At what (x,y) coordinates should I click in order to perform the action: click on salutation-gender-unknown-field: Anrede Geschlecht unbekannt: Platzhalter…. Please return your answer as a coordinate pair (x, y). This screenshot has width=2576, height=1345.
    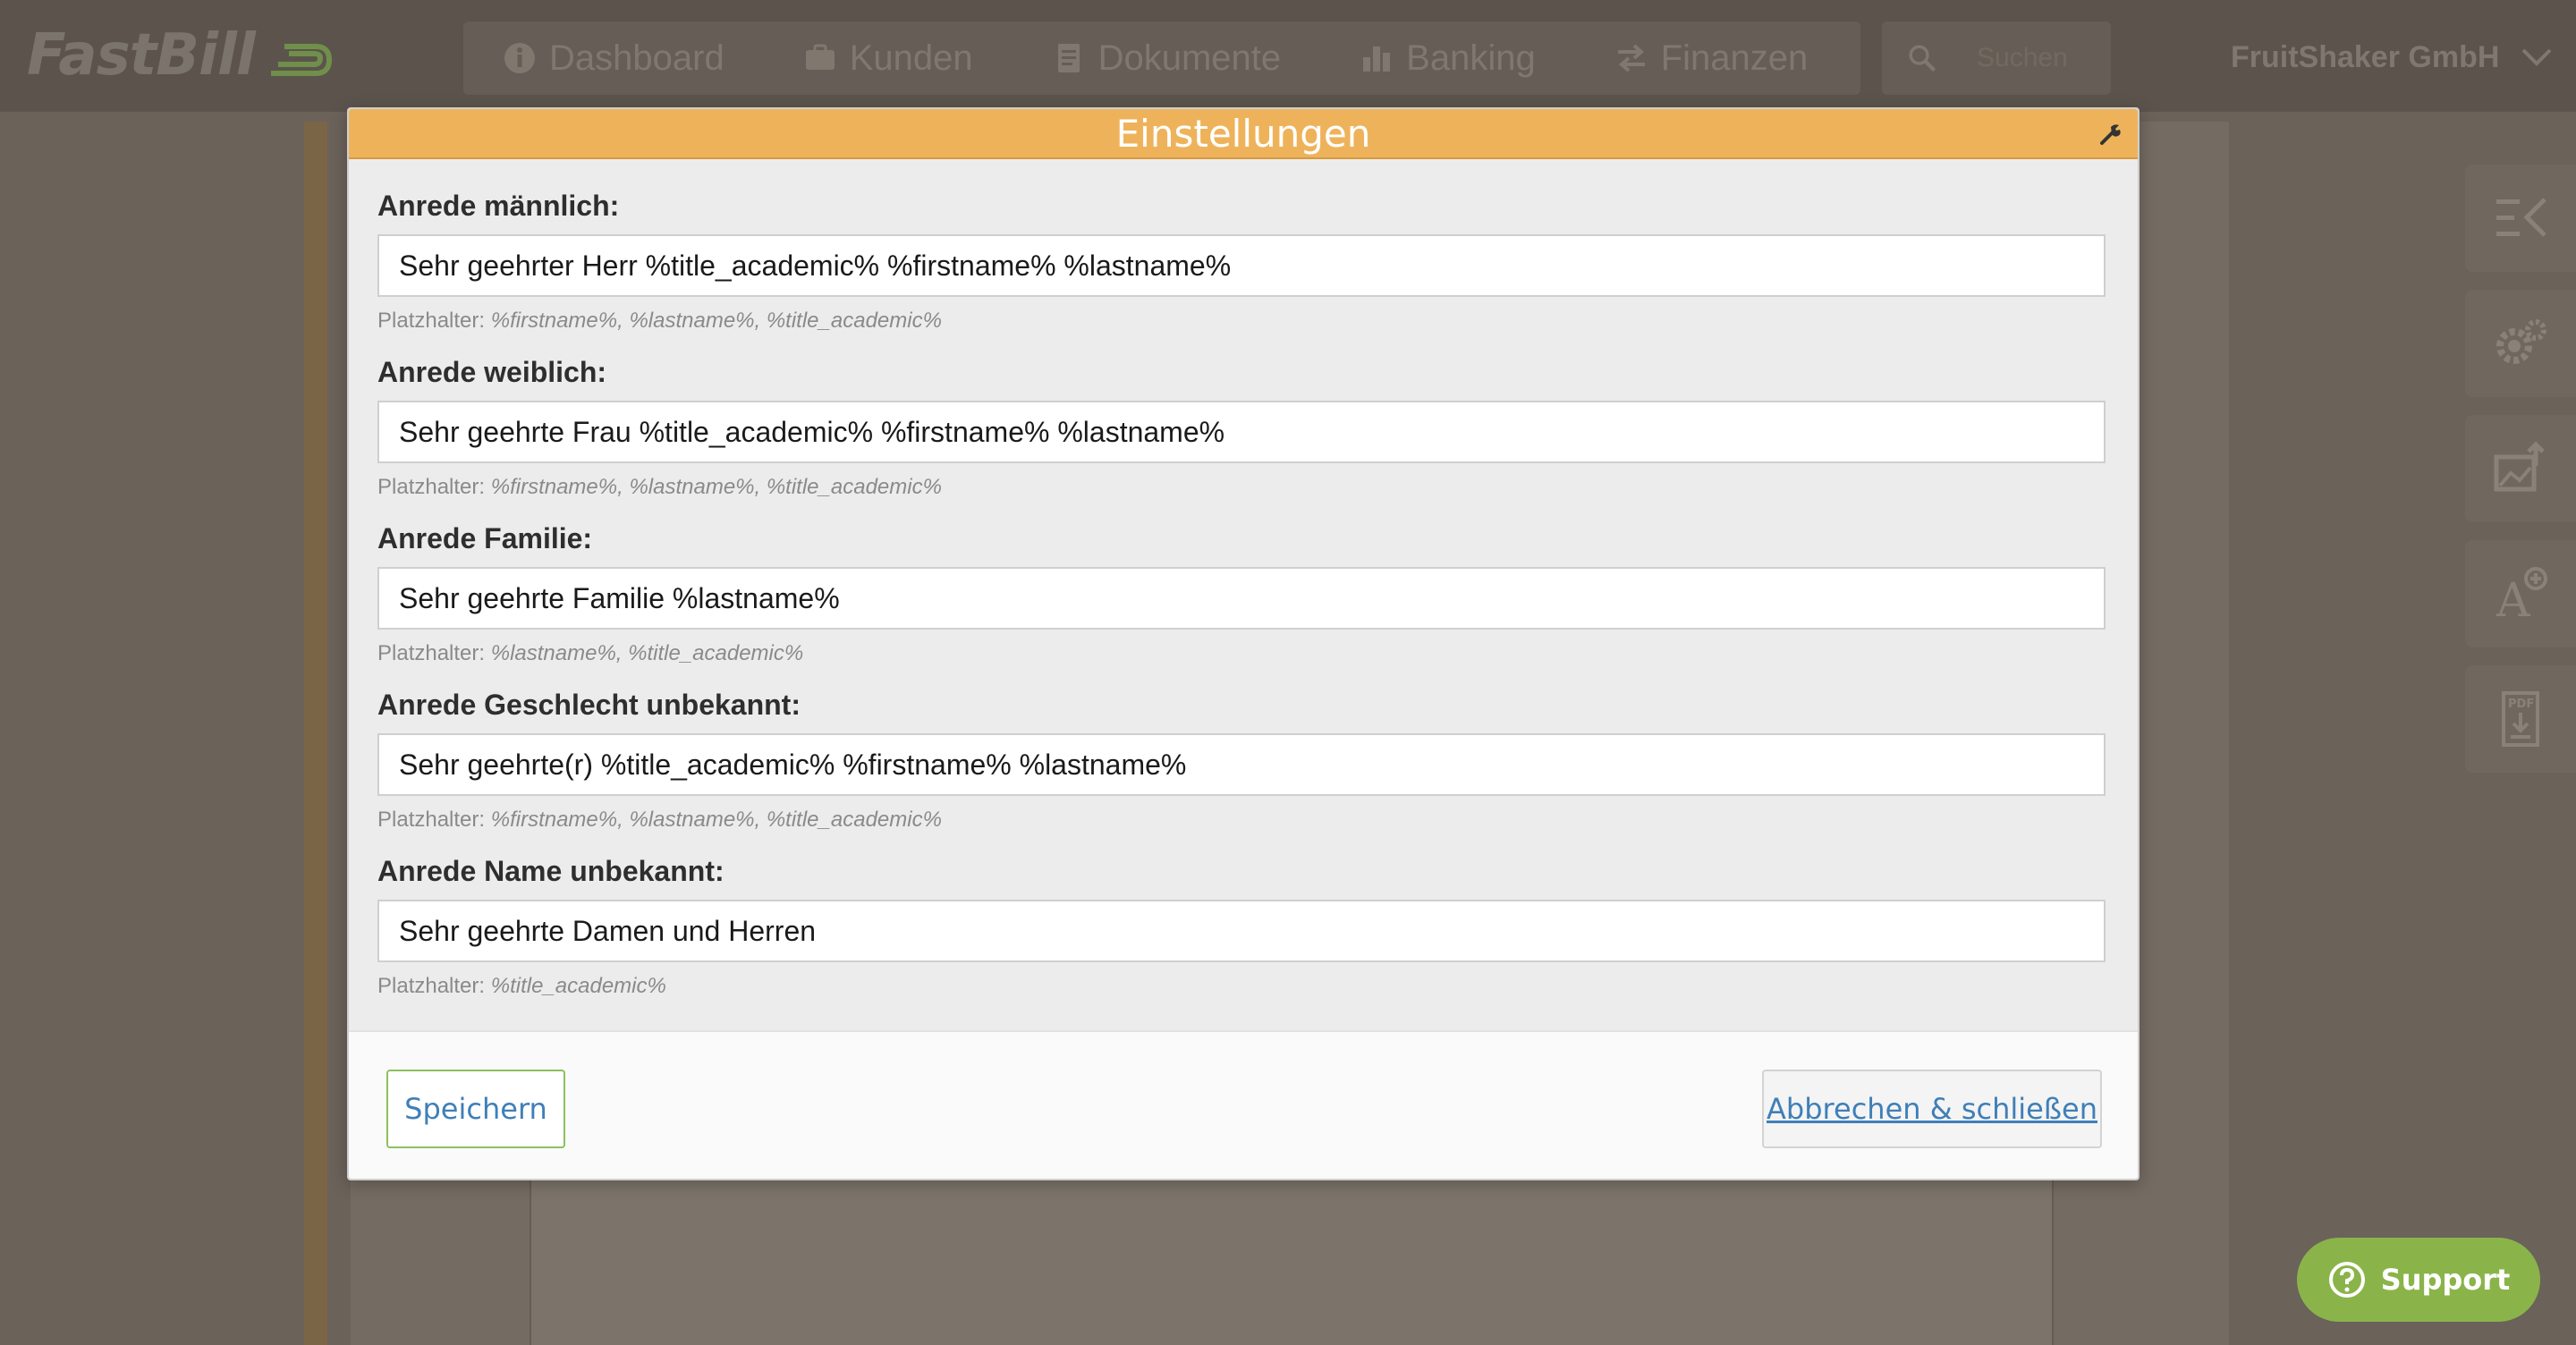
    Looking at the image, I should click on (1241, 760).